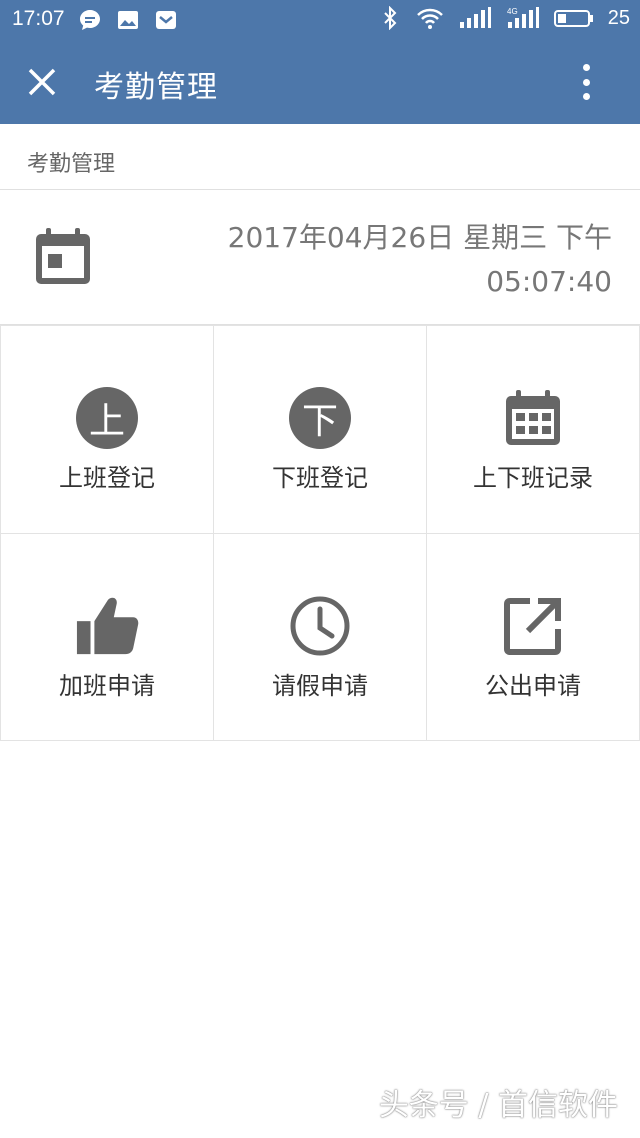 The width and height of the screenshot is (640, 1138). Describe the element at coordinates (166, 20) in the screenshot. I see `mail-icon` at that location.